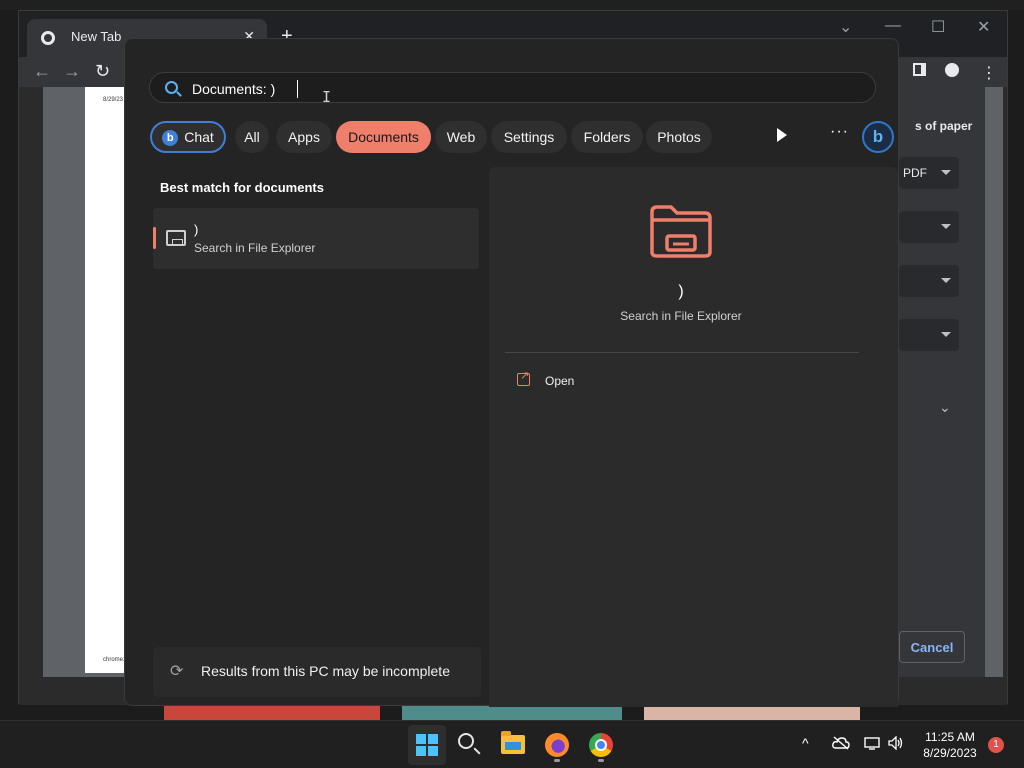  What do you see at coordinates (839, 132) in the screenshot?
I see `more-options-icon: ···` at bounding box center [839, 132].